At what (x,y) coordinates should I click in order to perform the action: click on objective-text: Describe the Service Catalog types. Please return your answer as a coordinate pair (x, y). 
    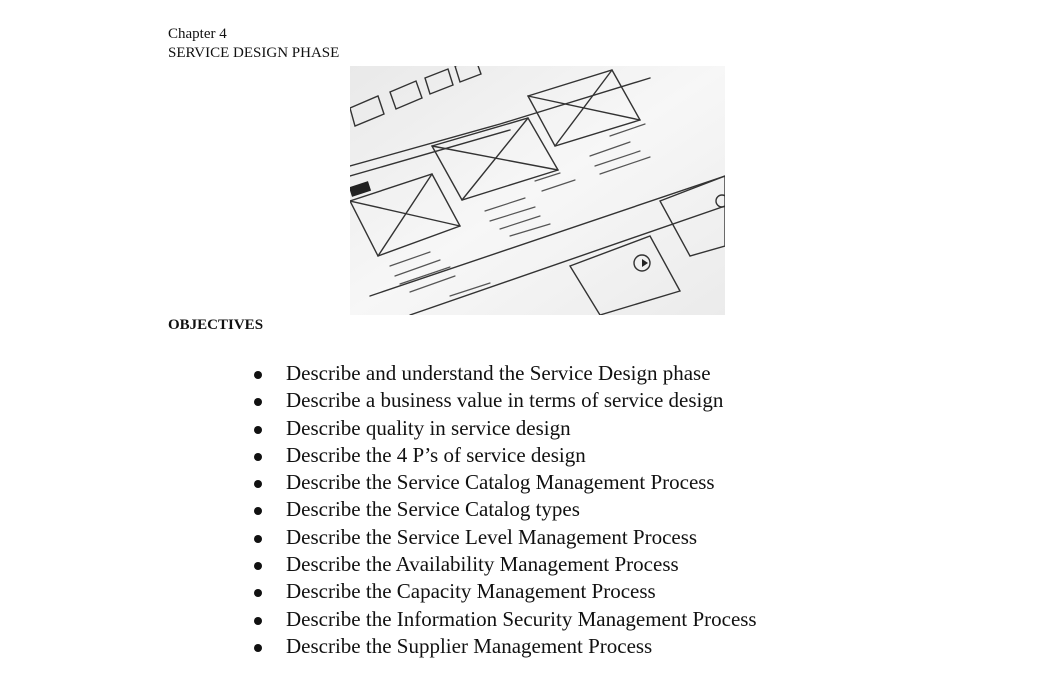
    Looking at the image, I should click on (433, 509).